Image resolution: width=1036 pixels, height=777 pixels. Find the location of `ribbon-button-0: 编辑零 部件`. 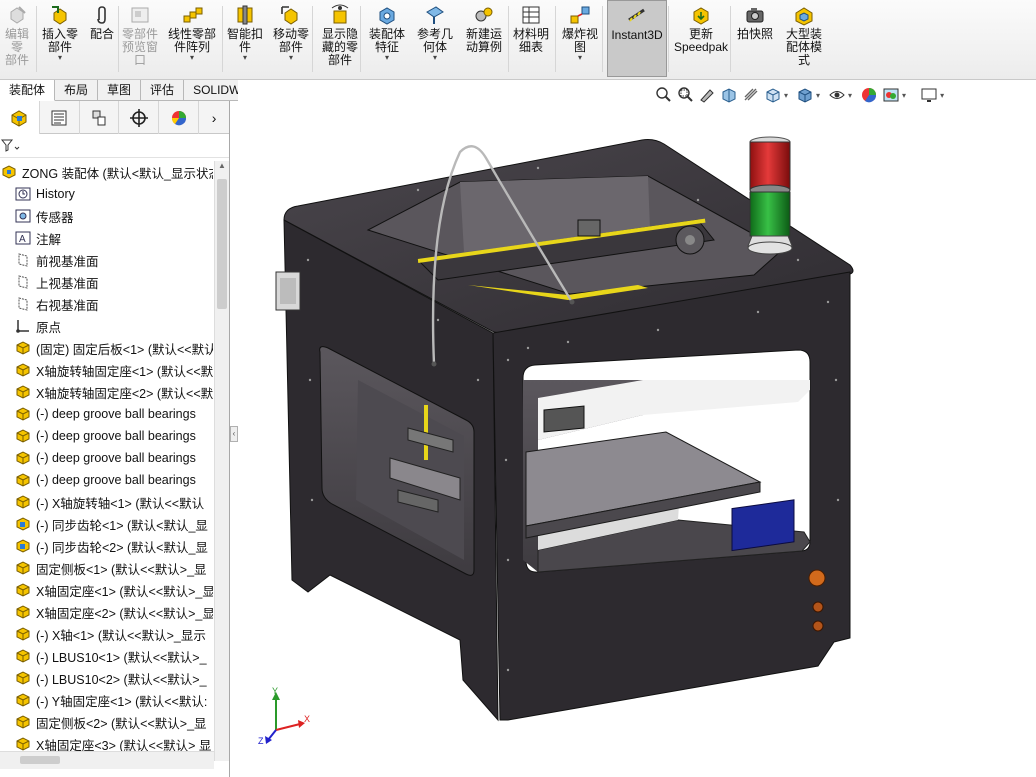

ribbon-button-0: 编辑零 部件 is located at coordinates (17, 40).